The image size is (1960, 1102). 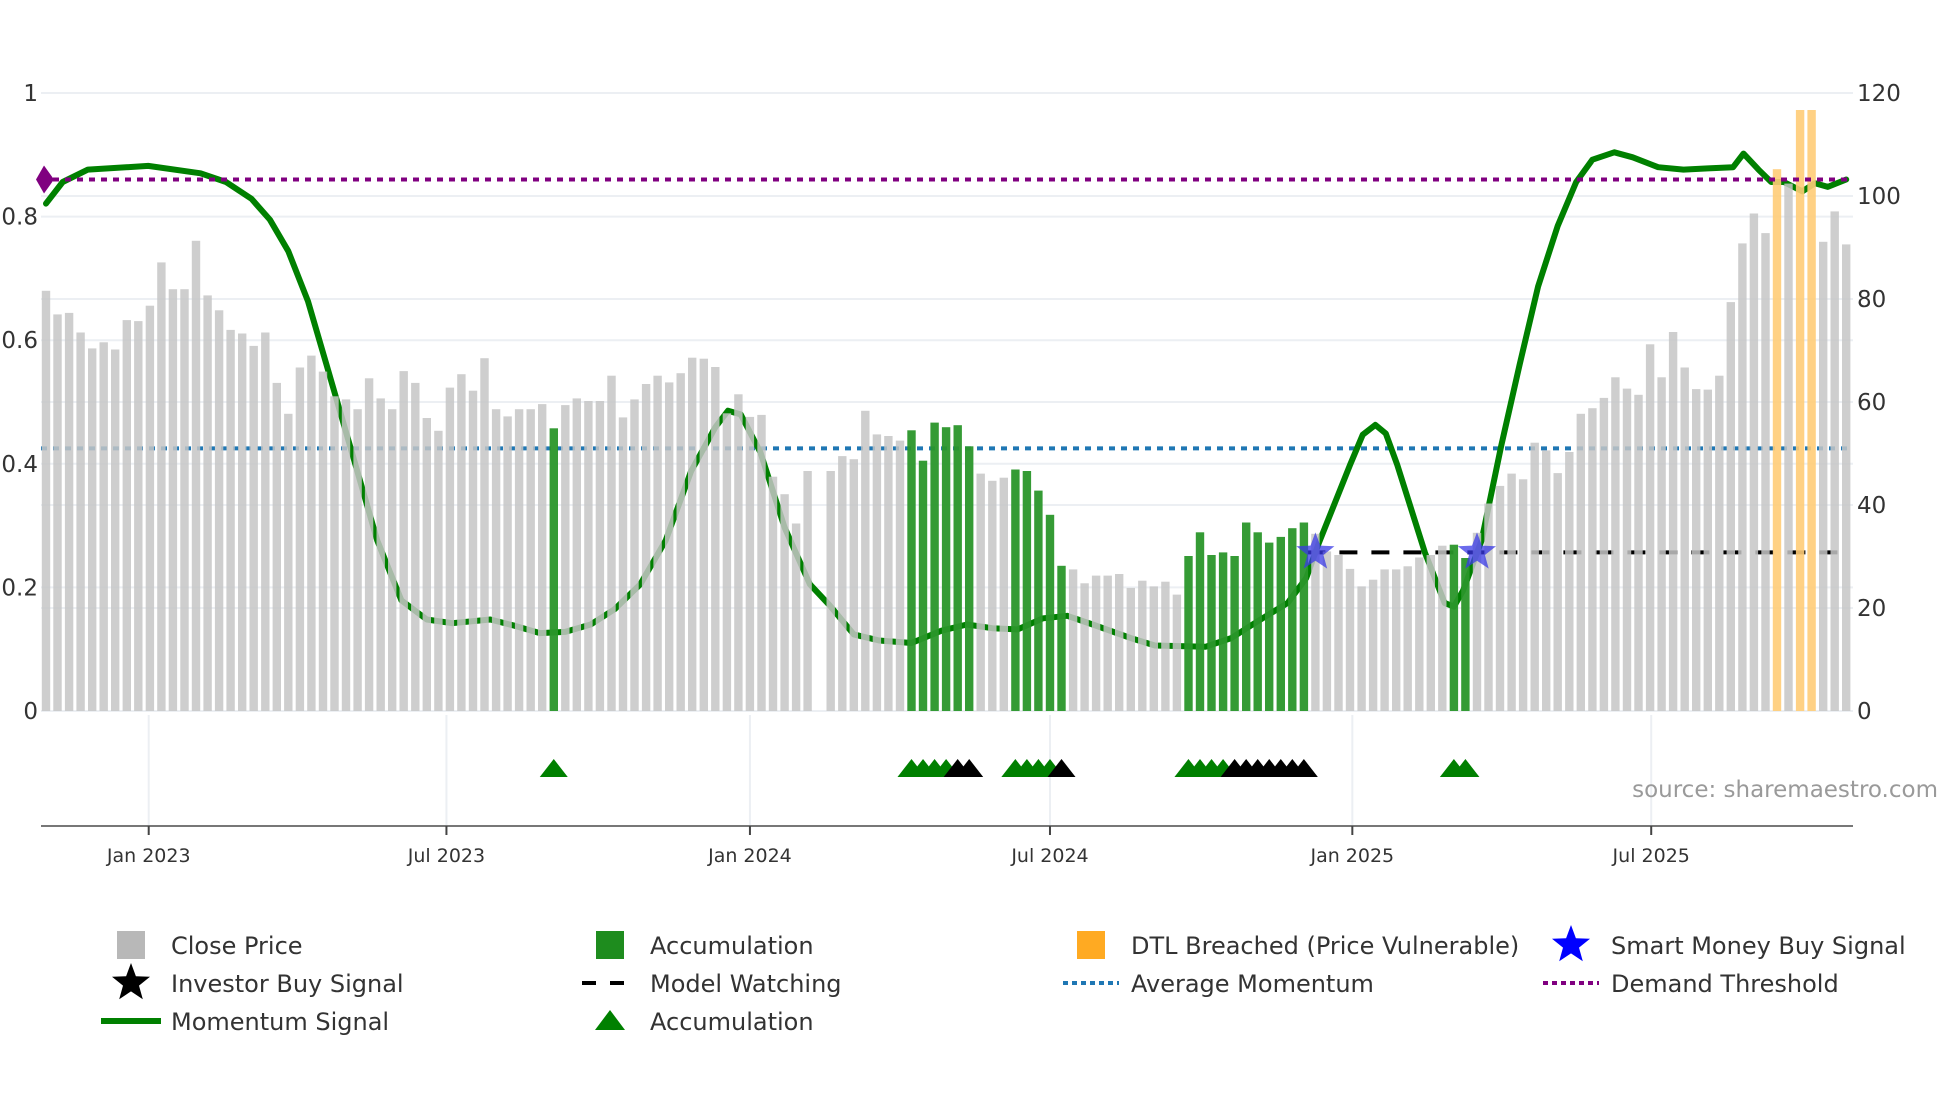 What do you see at coordinates (148, 856) in the screenshot?
I see `x-tick-label: Jan 2023` at bounding box center [148, 856].